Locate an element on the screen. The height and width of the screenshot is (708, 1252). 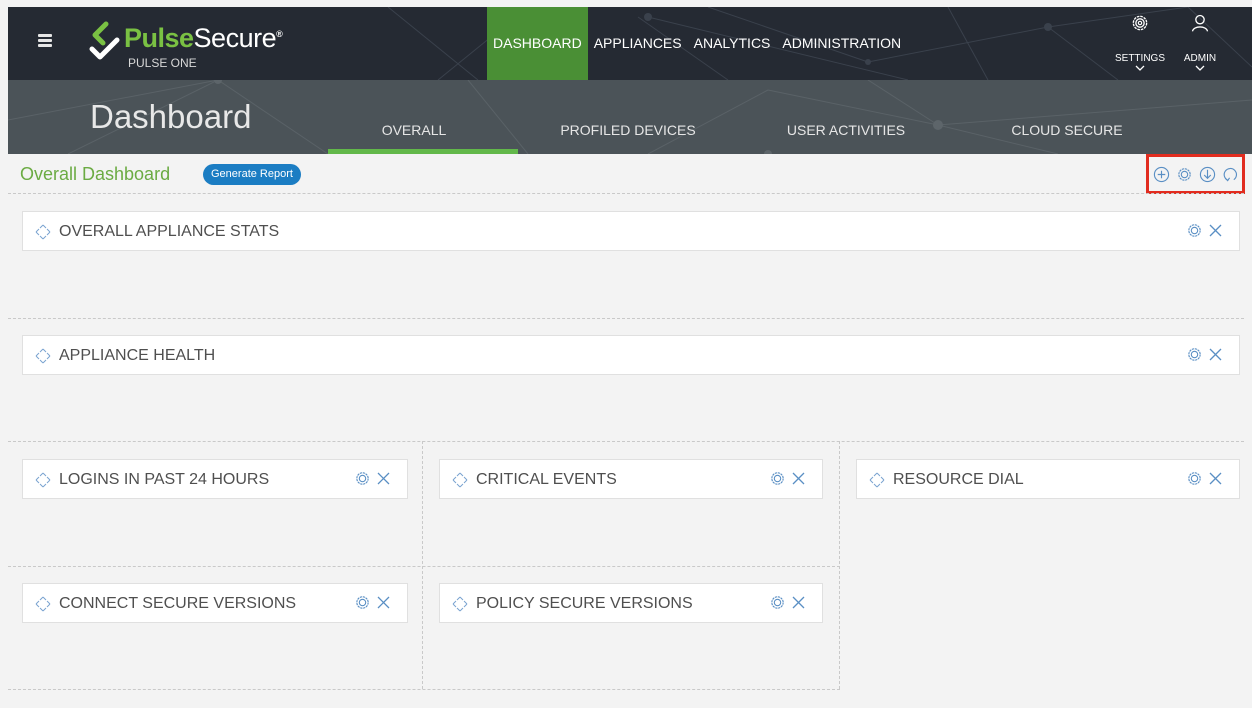
nav-analytics: ANALYTICS is located at coordinates (732, 43).